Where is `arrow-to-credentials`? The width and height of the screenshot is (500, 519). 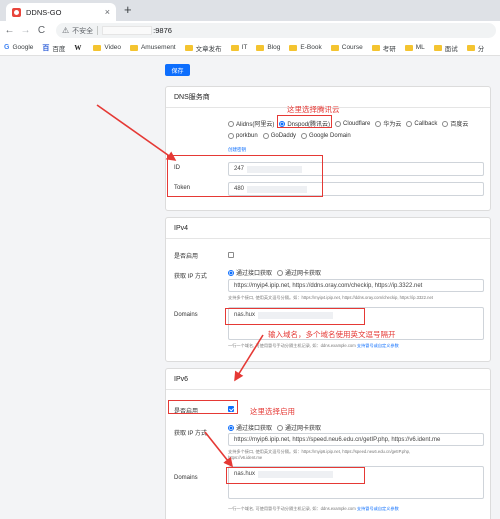
arrow-to-credentials is located at coordinates (136, 132).